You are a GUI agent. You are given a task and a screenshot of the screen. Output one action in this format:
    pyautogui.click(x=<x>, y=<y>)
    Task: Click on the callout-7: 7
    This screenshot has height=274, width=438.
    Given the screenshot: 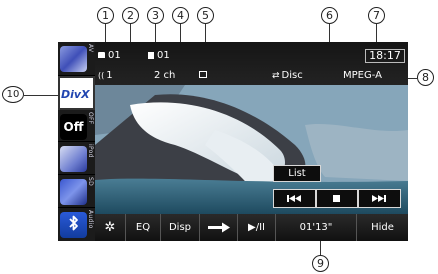 What is the action you would take?
    pyautogui.click(x=376, y=15)
    